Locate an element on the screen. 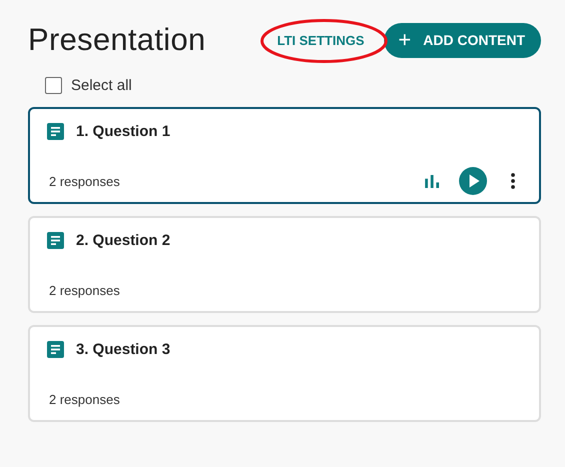  more-options-icon is located at coordinates (513, 181).